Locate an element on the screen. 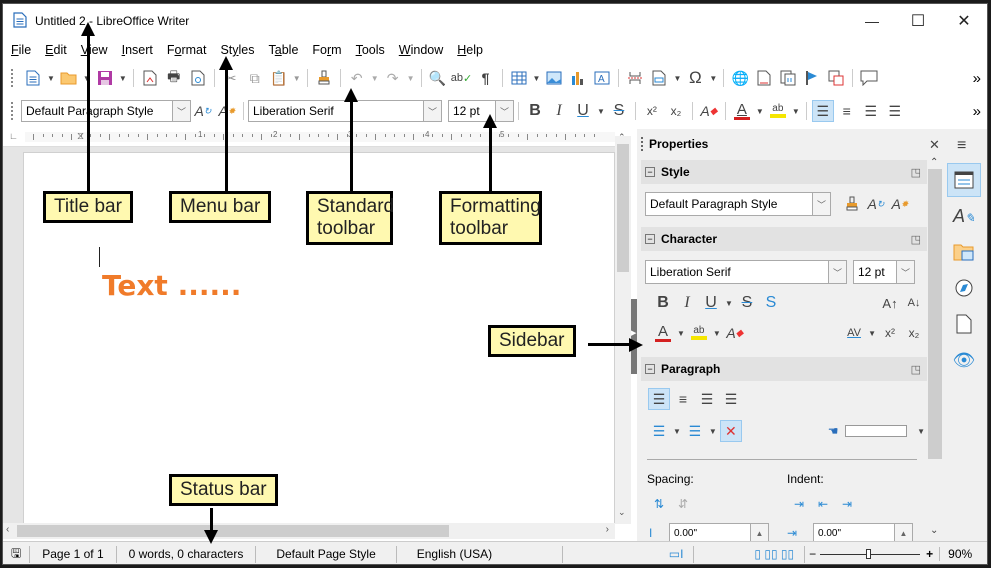 This screenshot has width=991, height=568. hanging-indent-icon: ⇥ is located at coordinates (847, 504).